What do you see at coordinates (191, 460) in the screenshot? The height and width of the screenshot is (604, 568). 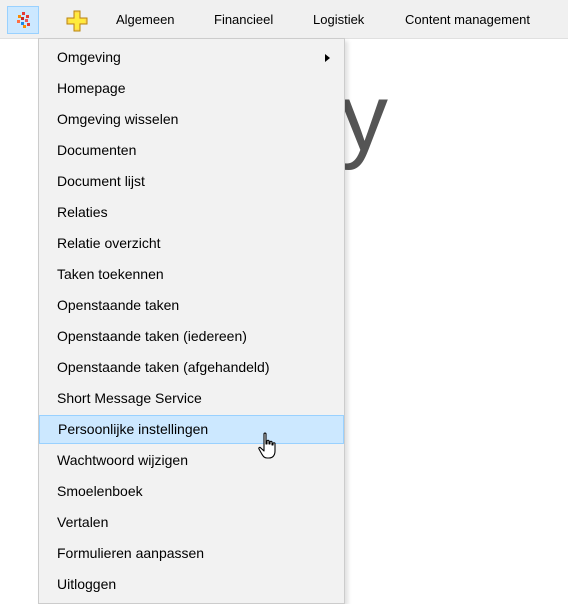 I see `menu-item-wachtwoord-wijzigen: Wachtwoord wijzigen` at bounding box center [191, 460].